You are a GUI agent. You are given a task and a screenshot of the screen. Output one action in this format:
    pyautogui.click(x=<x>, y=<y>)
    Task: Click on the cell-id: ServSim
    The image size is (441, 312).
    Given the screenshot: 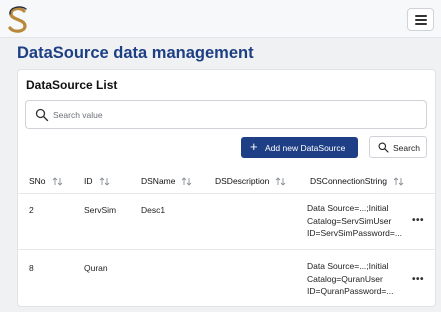 What is the action you would take?
    pyautogui.click(x=100, y=210)
    